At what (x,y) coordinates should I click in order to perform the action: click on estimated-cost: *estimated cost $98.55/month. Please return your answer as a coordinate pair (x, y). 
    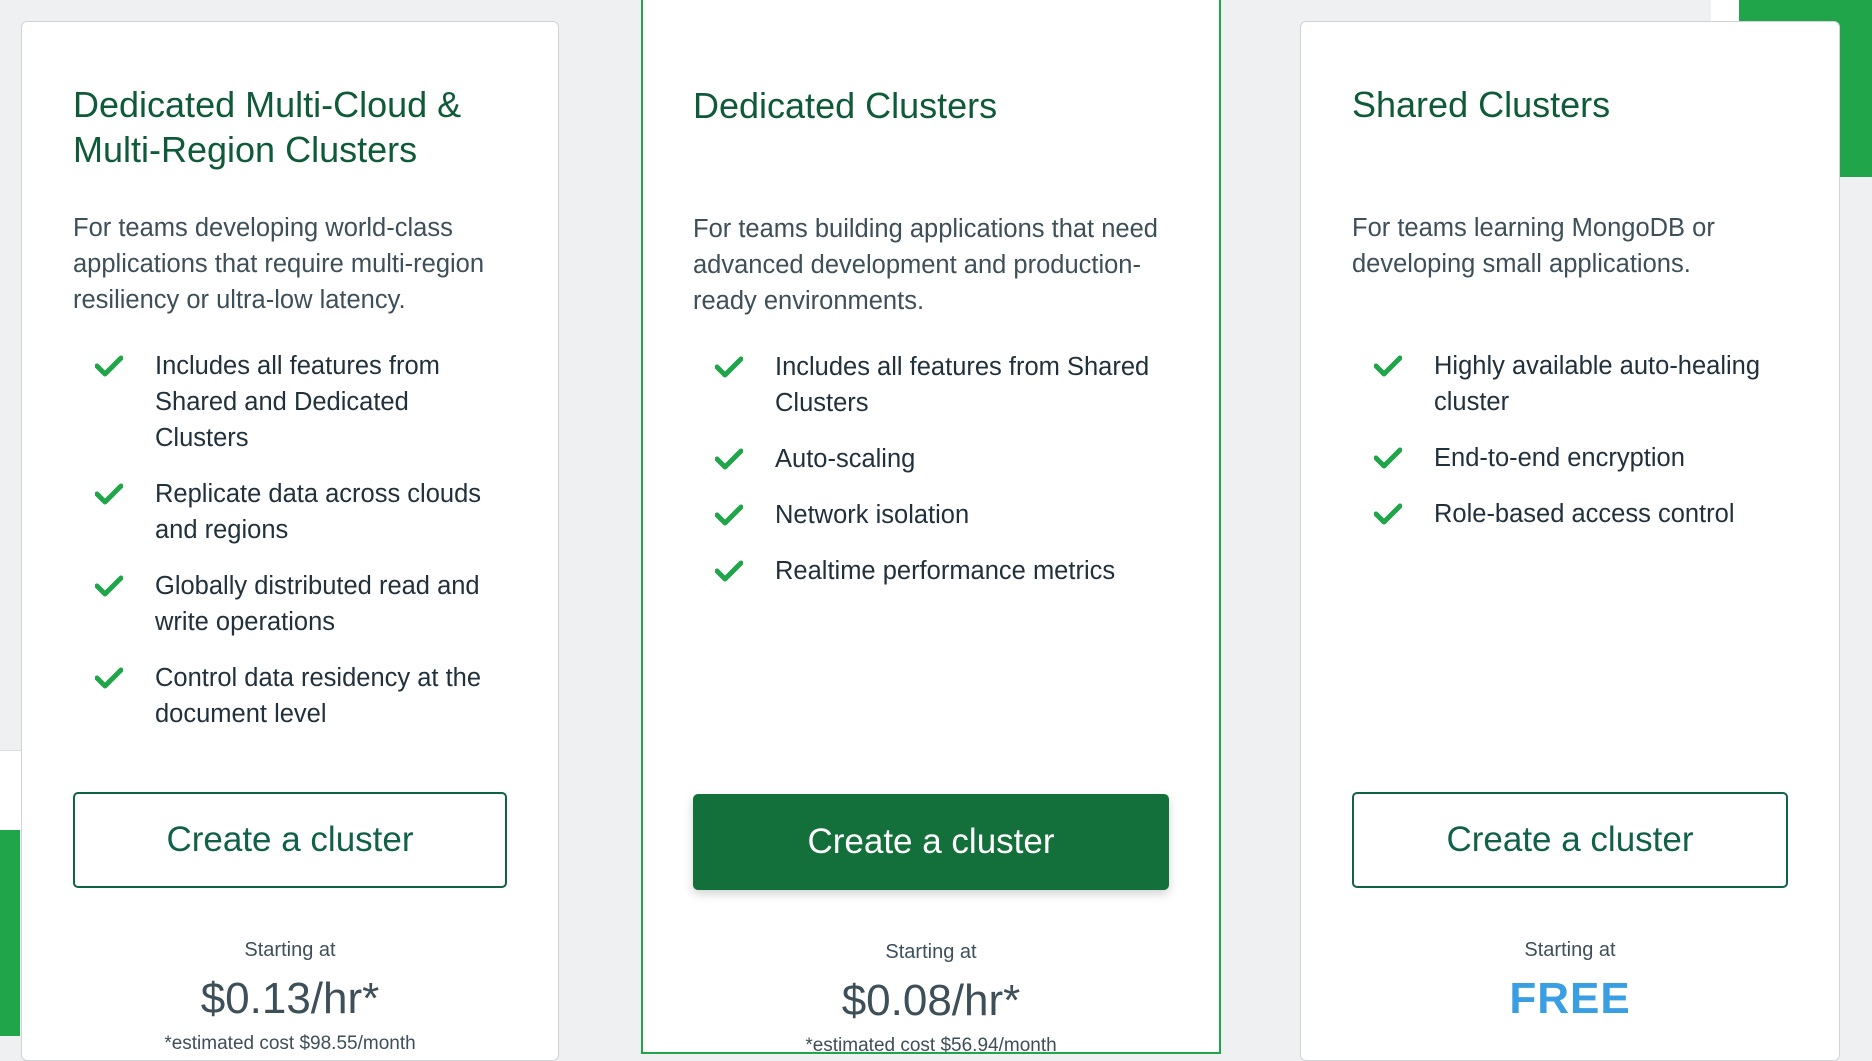
    Looking at the image, I should click on (290, 1043).